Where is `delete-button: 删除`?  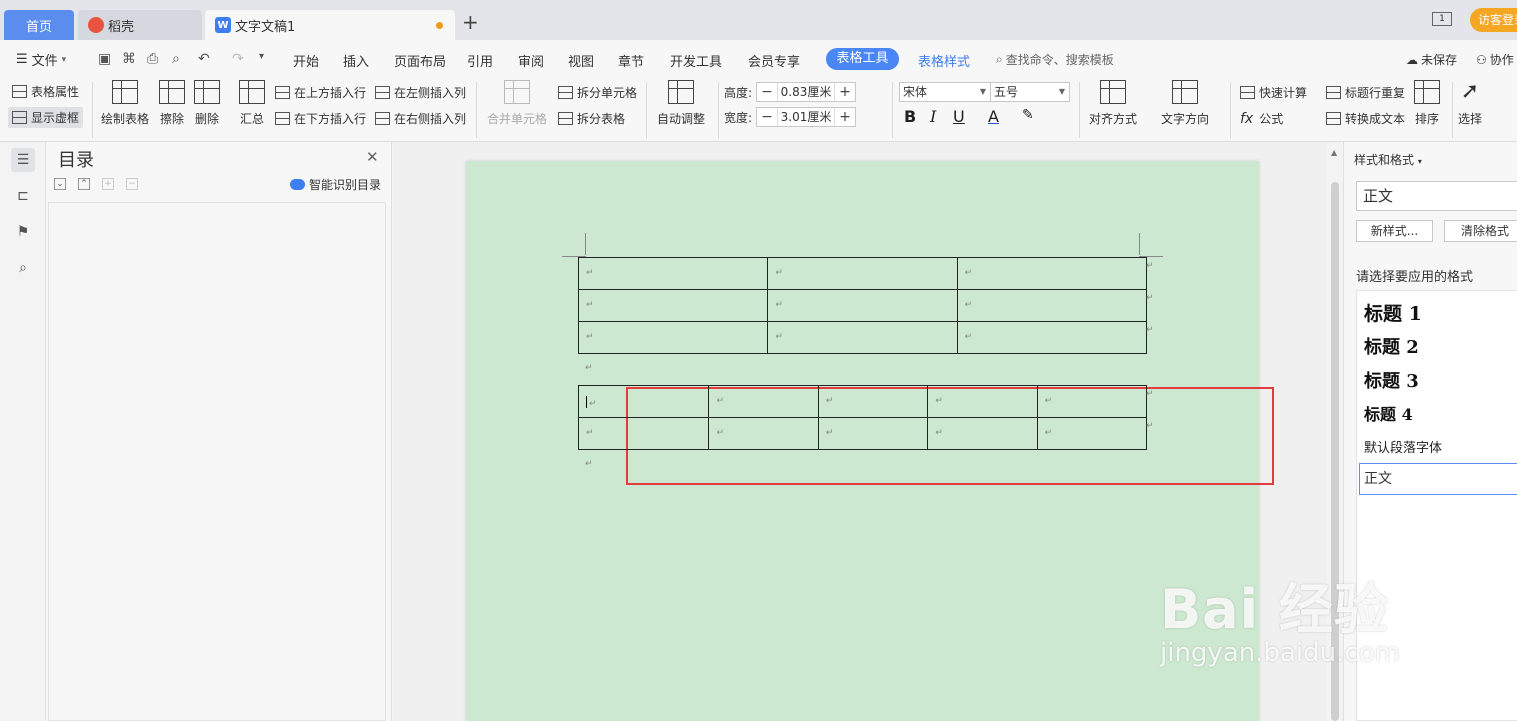 delete-button: 删除 is located at coordinates (207, 103).